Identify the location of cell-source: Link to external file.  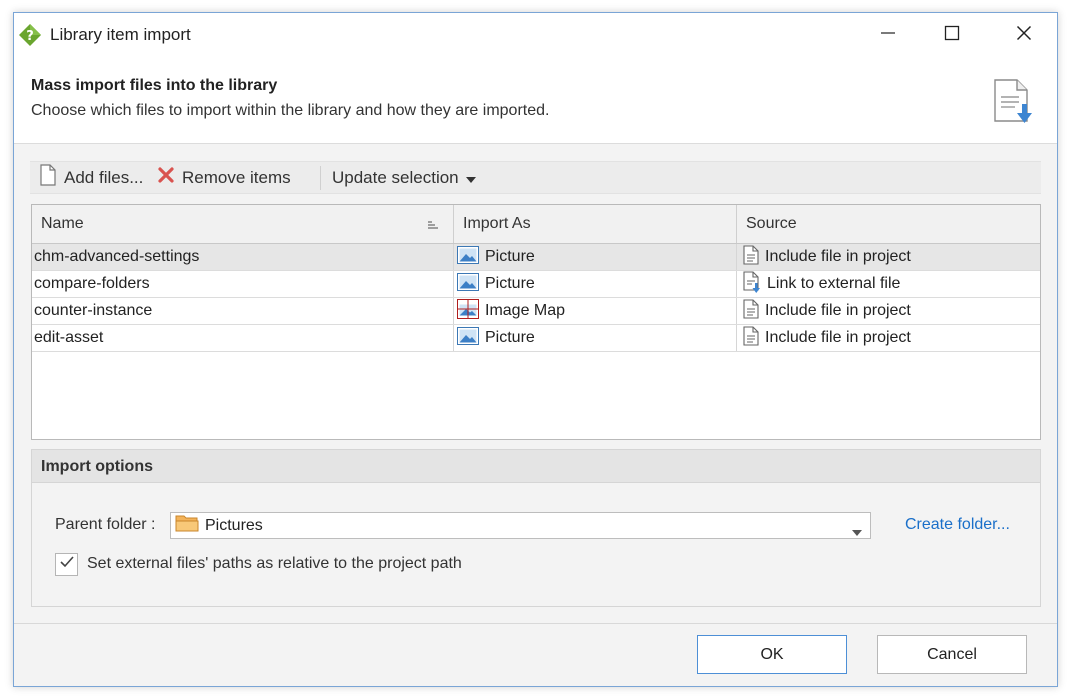
(888, 284).